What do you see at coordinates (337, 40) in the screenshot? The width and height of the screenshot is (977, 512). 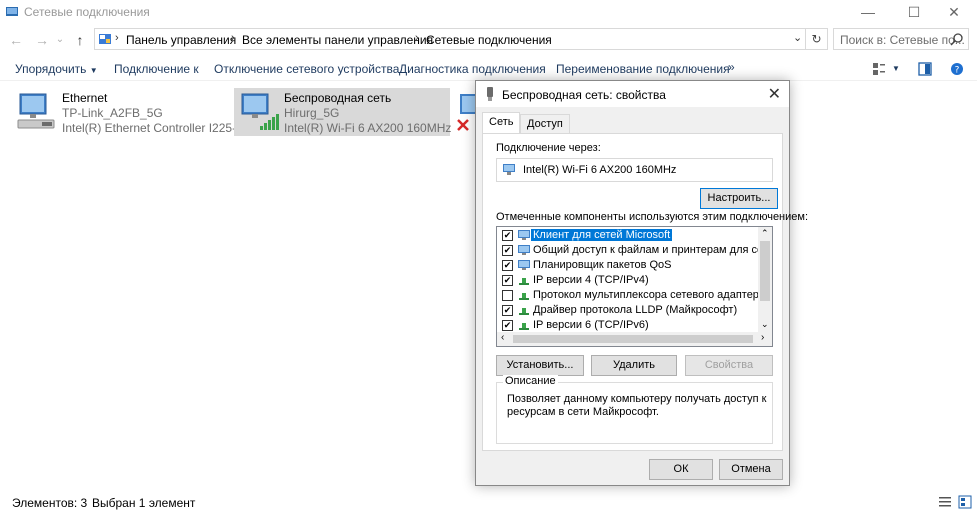 I see `breadcrumb-all-items: Все элементы панели управления` at bounding box center [337, 40].